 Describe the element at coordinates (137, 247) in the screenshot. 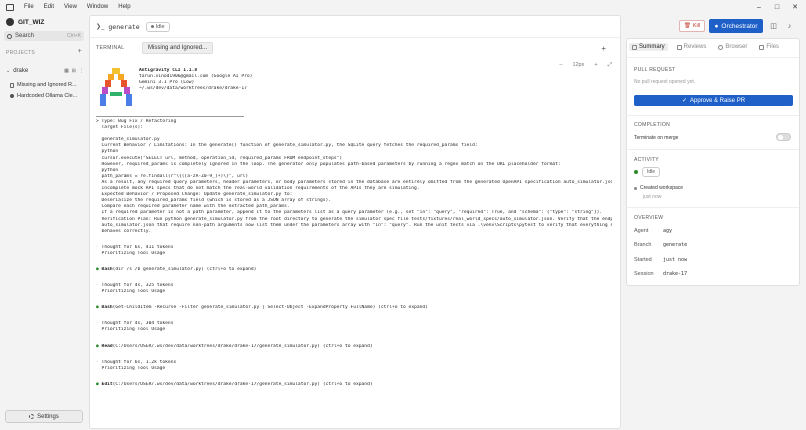

I see `thought-summary: Thought for 6s, 411 tokens` at that location.